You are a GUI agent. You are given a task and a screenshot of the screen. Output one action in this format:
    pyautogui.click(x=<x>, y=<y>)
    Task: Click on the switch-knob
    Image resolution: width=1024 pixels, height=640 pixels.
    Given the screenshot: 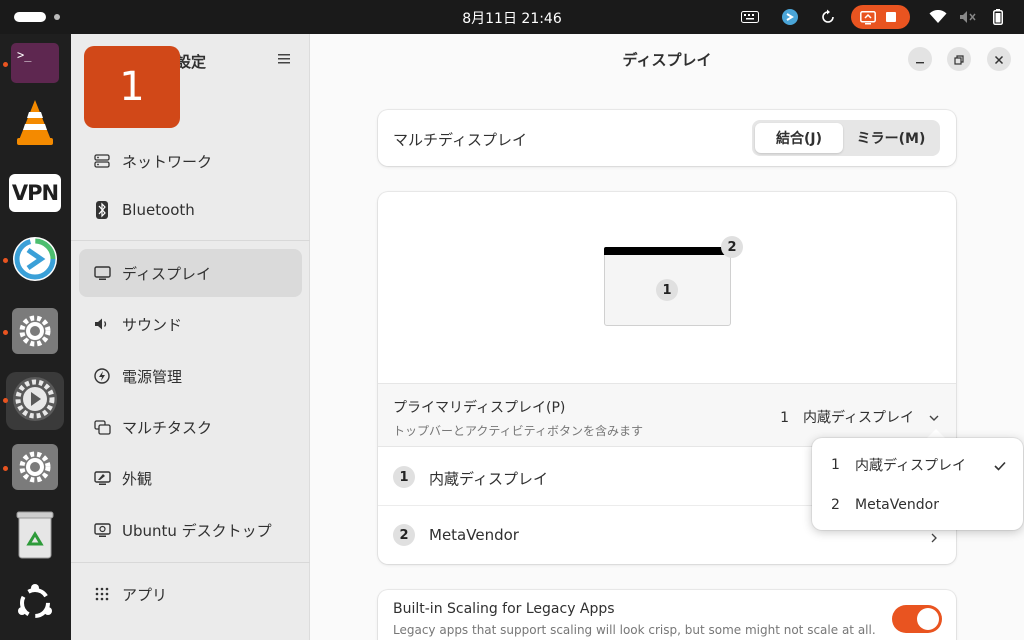 What is the action you would take?
    pyautogui.click(x=928, y=619)
    